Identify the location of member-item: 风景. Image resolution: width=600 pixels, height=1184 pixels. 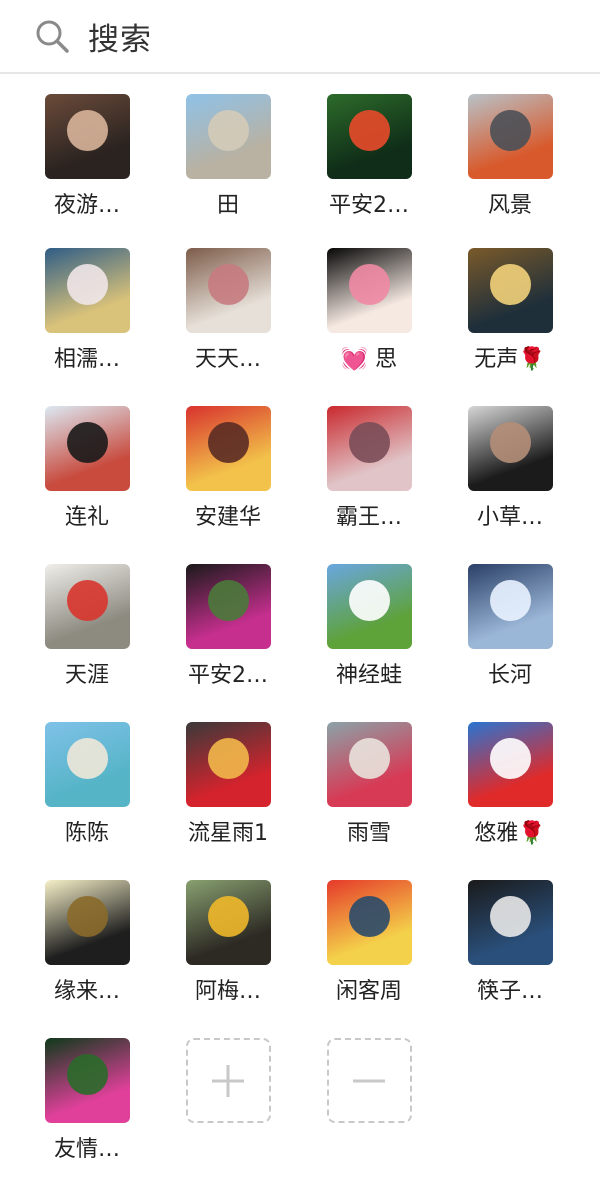
(510, 156).